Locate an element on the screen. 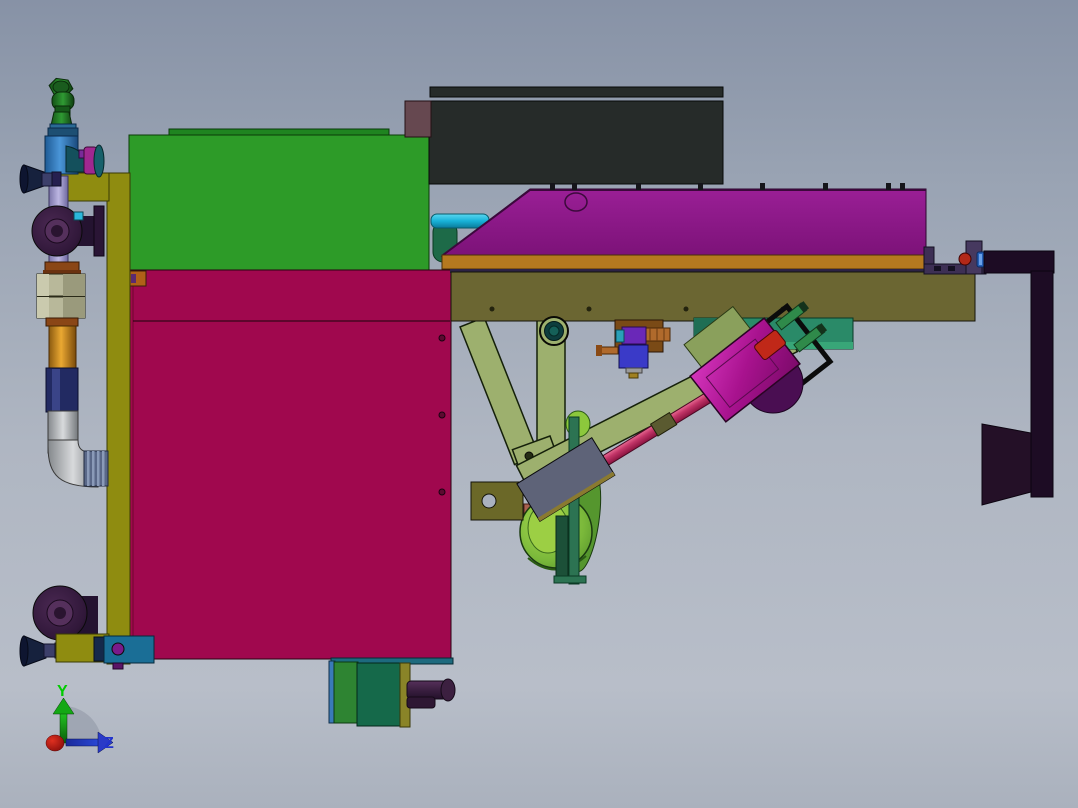 The height and width of the screenshot is (808, 1078). cyan-clip is located at coordinates (78, 216).